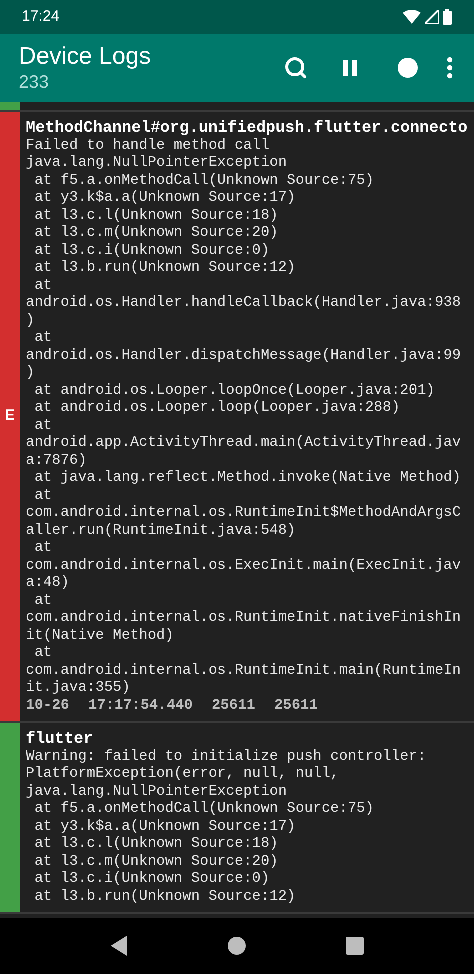 This screenshot has height=974, width=474. I want to click on pause-icon, so click(350, 68).